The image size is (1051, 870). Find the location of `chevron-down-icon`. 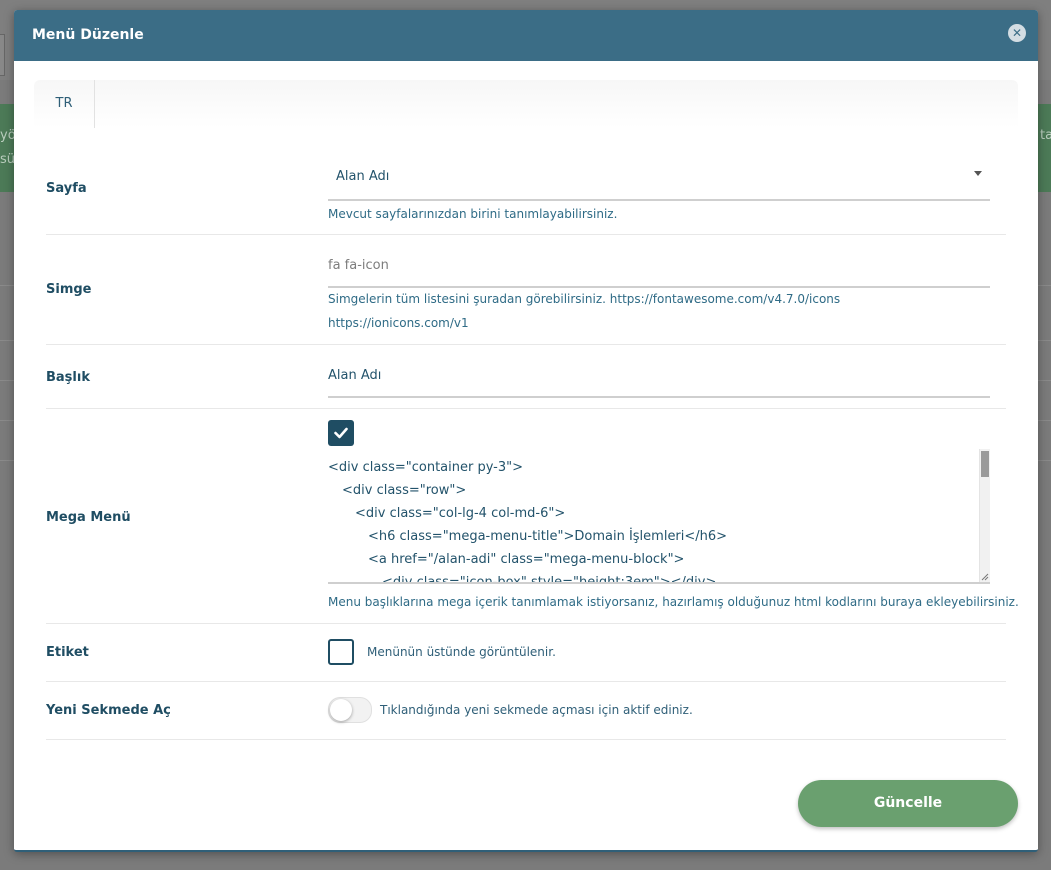

chevron-down-icon is located at coordinates (978, 173).